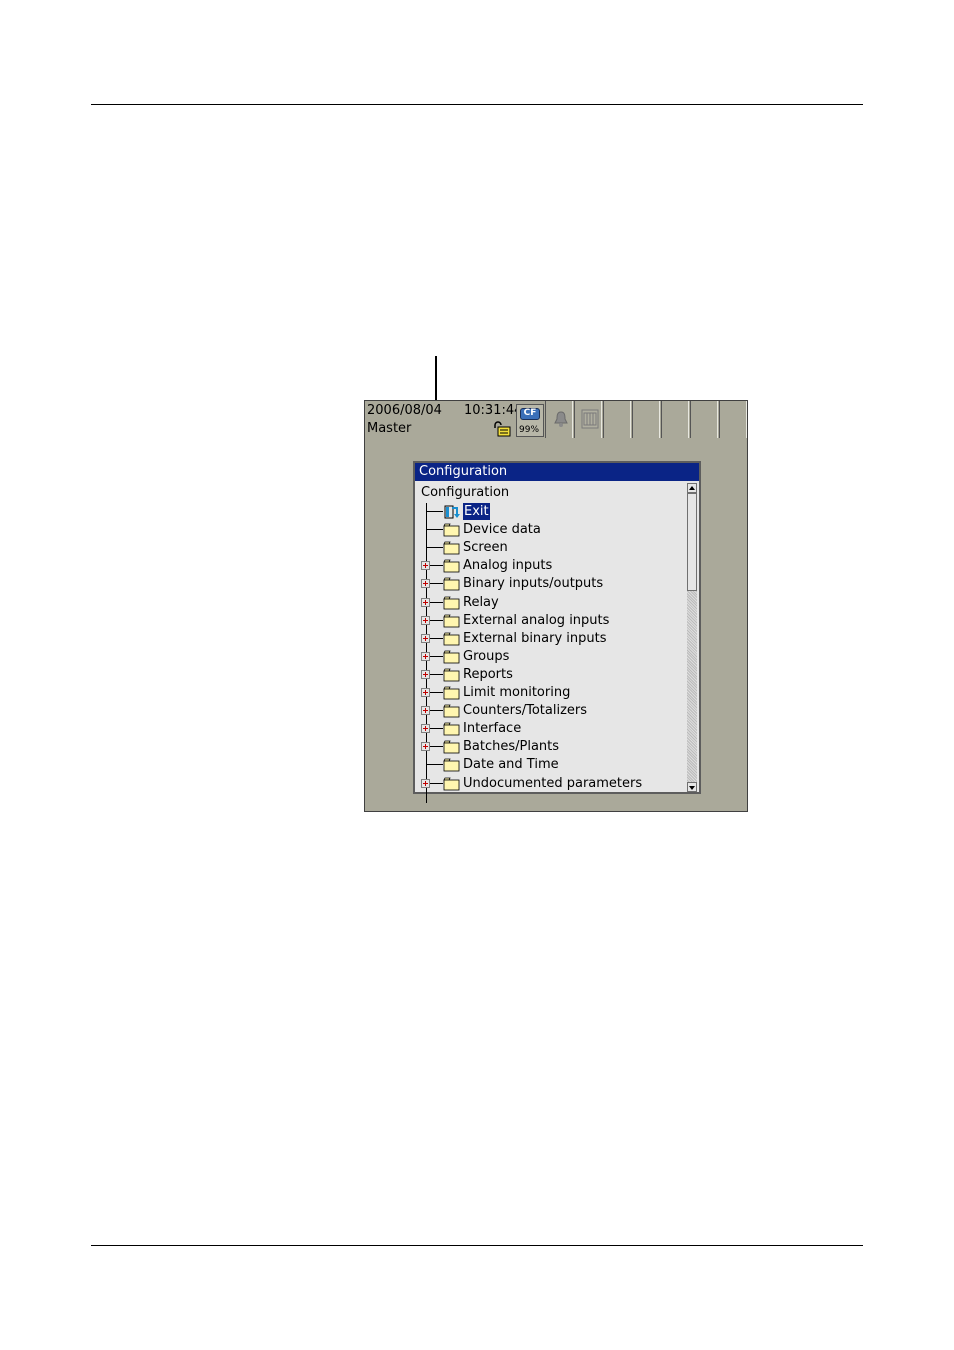 This screenshot has width=954, height=1350. What do you see at coordinates (476, 511) in the screenshot?
I see `tree-item-label: Exit` at bounding box center [476, 511].